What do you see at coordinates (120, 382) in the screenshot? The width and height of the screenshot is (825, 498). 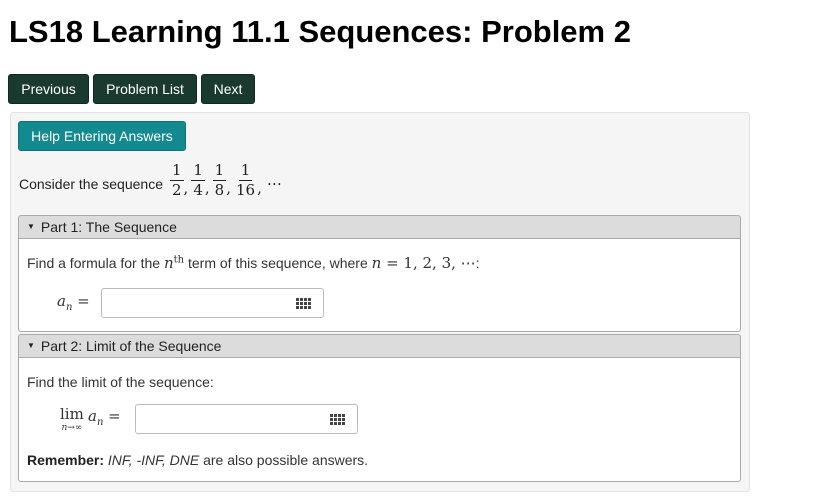 I see `part-2-prompt: Find the limit of the sequence:` at bounding box center [120, 382].